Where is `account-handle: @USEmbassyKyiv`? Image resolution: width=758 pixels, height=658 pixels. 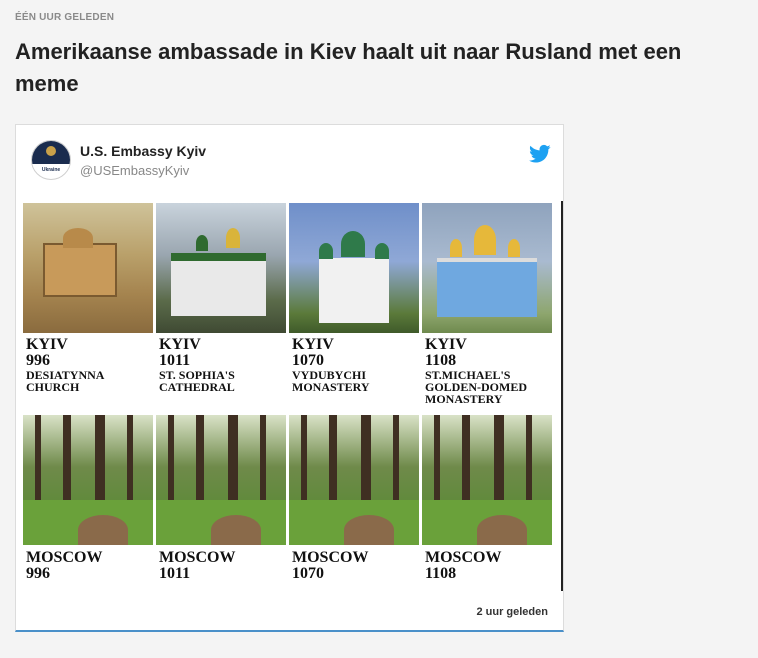 account-handle: @USEmbassyKyiv is located at coordinates (134, 170).